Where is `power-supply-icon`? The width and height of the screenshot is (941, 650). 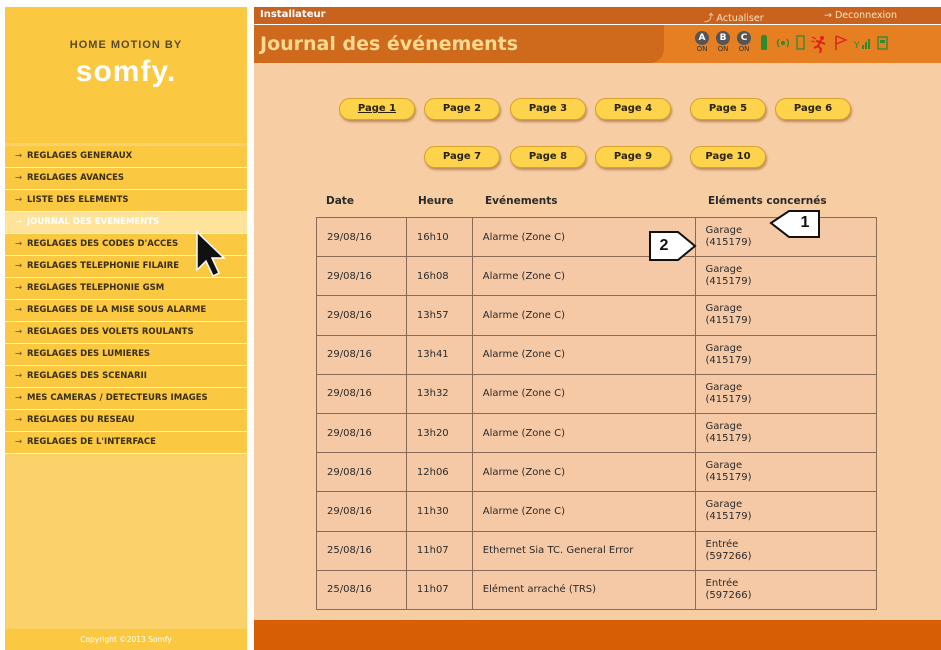
power-supply-icon is located at coordinates (882, 43).